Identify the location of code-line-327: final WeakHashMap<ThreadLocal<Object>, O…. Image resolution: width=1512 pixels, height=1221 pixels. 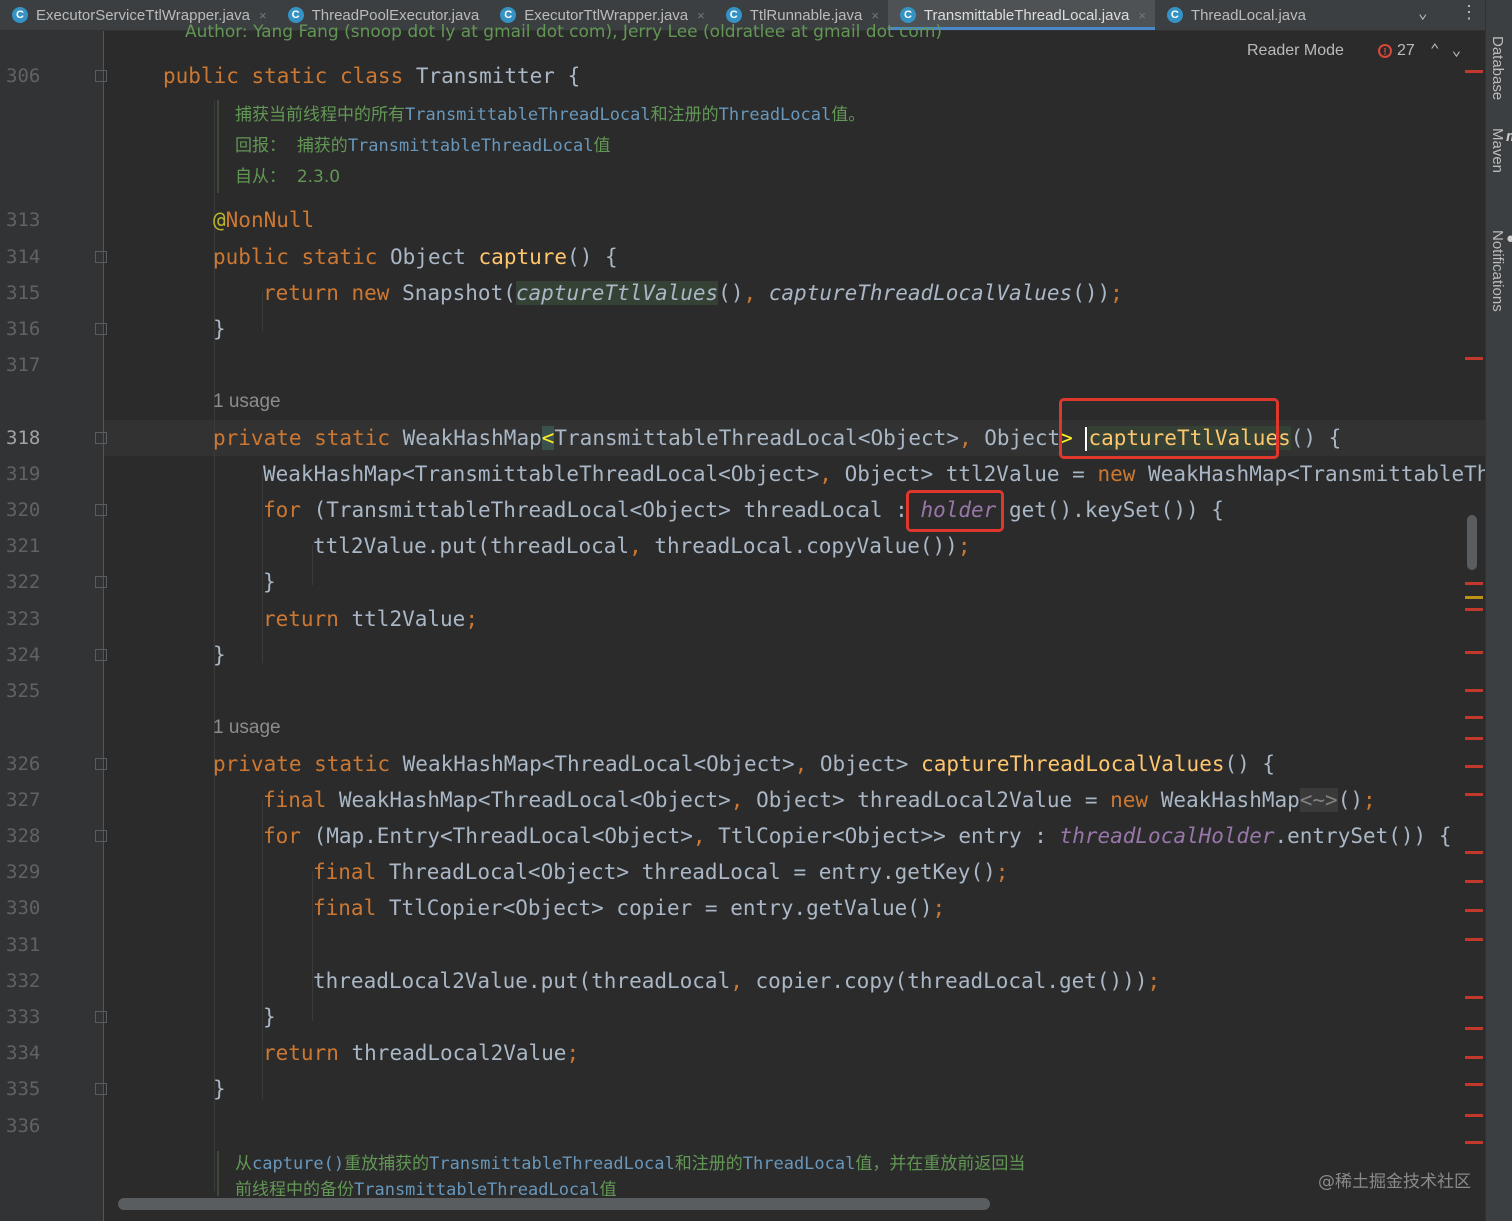
(819, 800).